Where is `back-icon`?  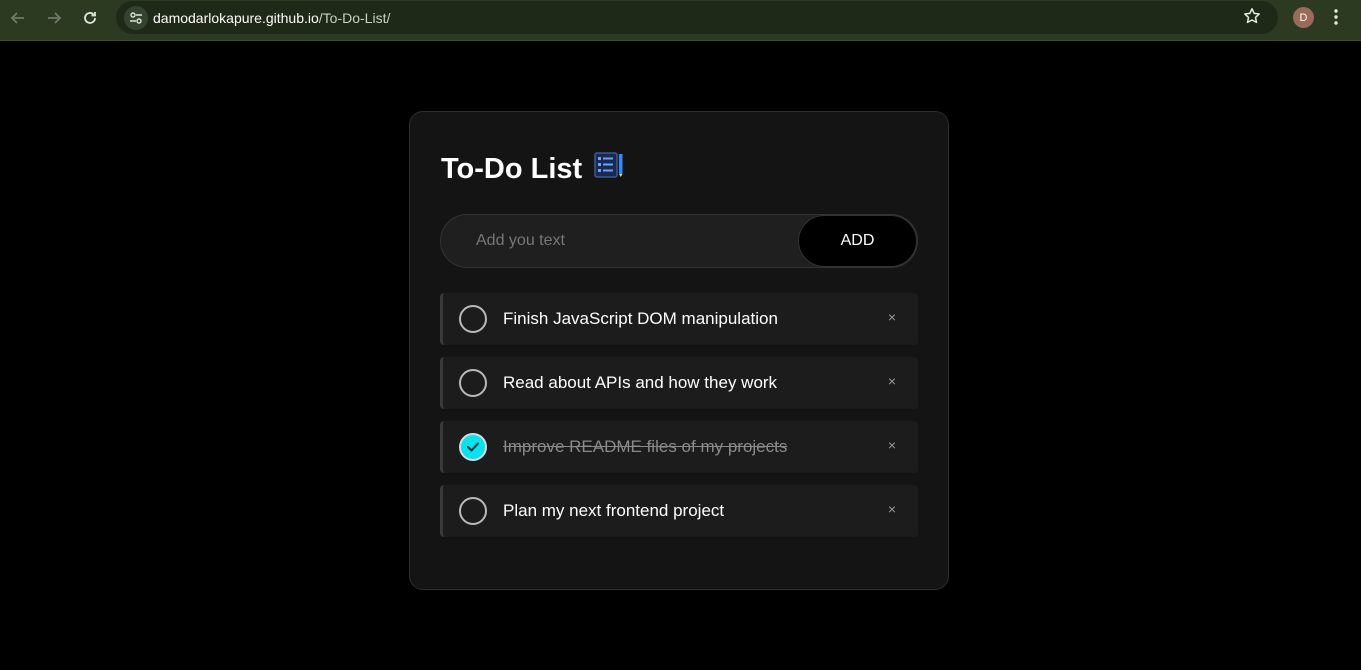 back-icon is located at coordinates (18, 18).